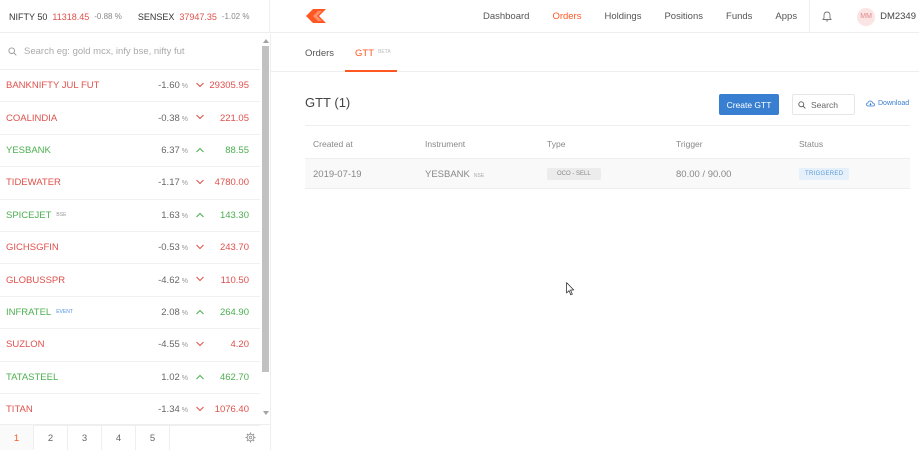  Describe the element at coordinates (12, 51) in the screenshot. I see `search-icon` at that location.